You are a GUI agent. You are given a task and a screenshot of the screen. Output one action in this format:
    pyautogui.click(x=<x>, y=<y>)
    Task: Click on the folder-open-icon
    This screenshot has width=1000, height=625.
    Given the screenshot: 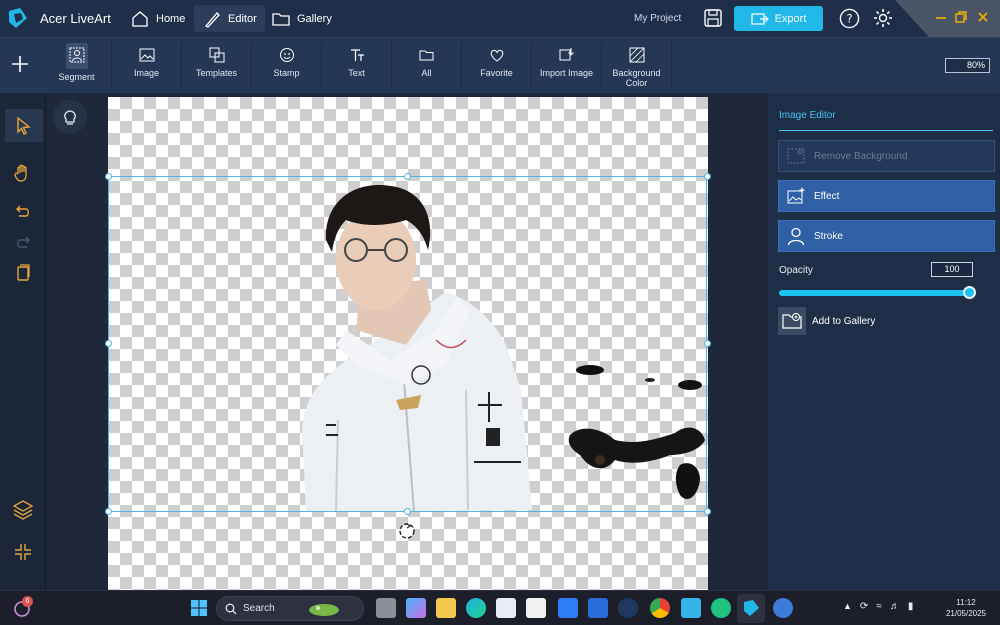 What is the action you would take?
    pyautogui.click(x=426, y=55)
    